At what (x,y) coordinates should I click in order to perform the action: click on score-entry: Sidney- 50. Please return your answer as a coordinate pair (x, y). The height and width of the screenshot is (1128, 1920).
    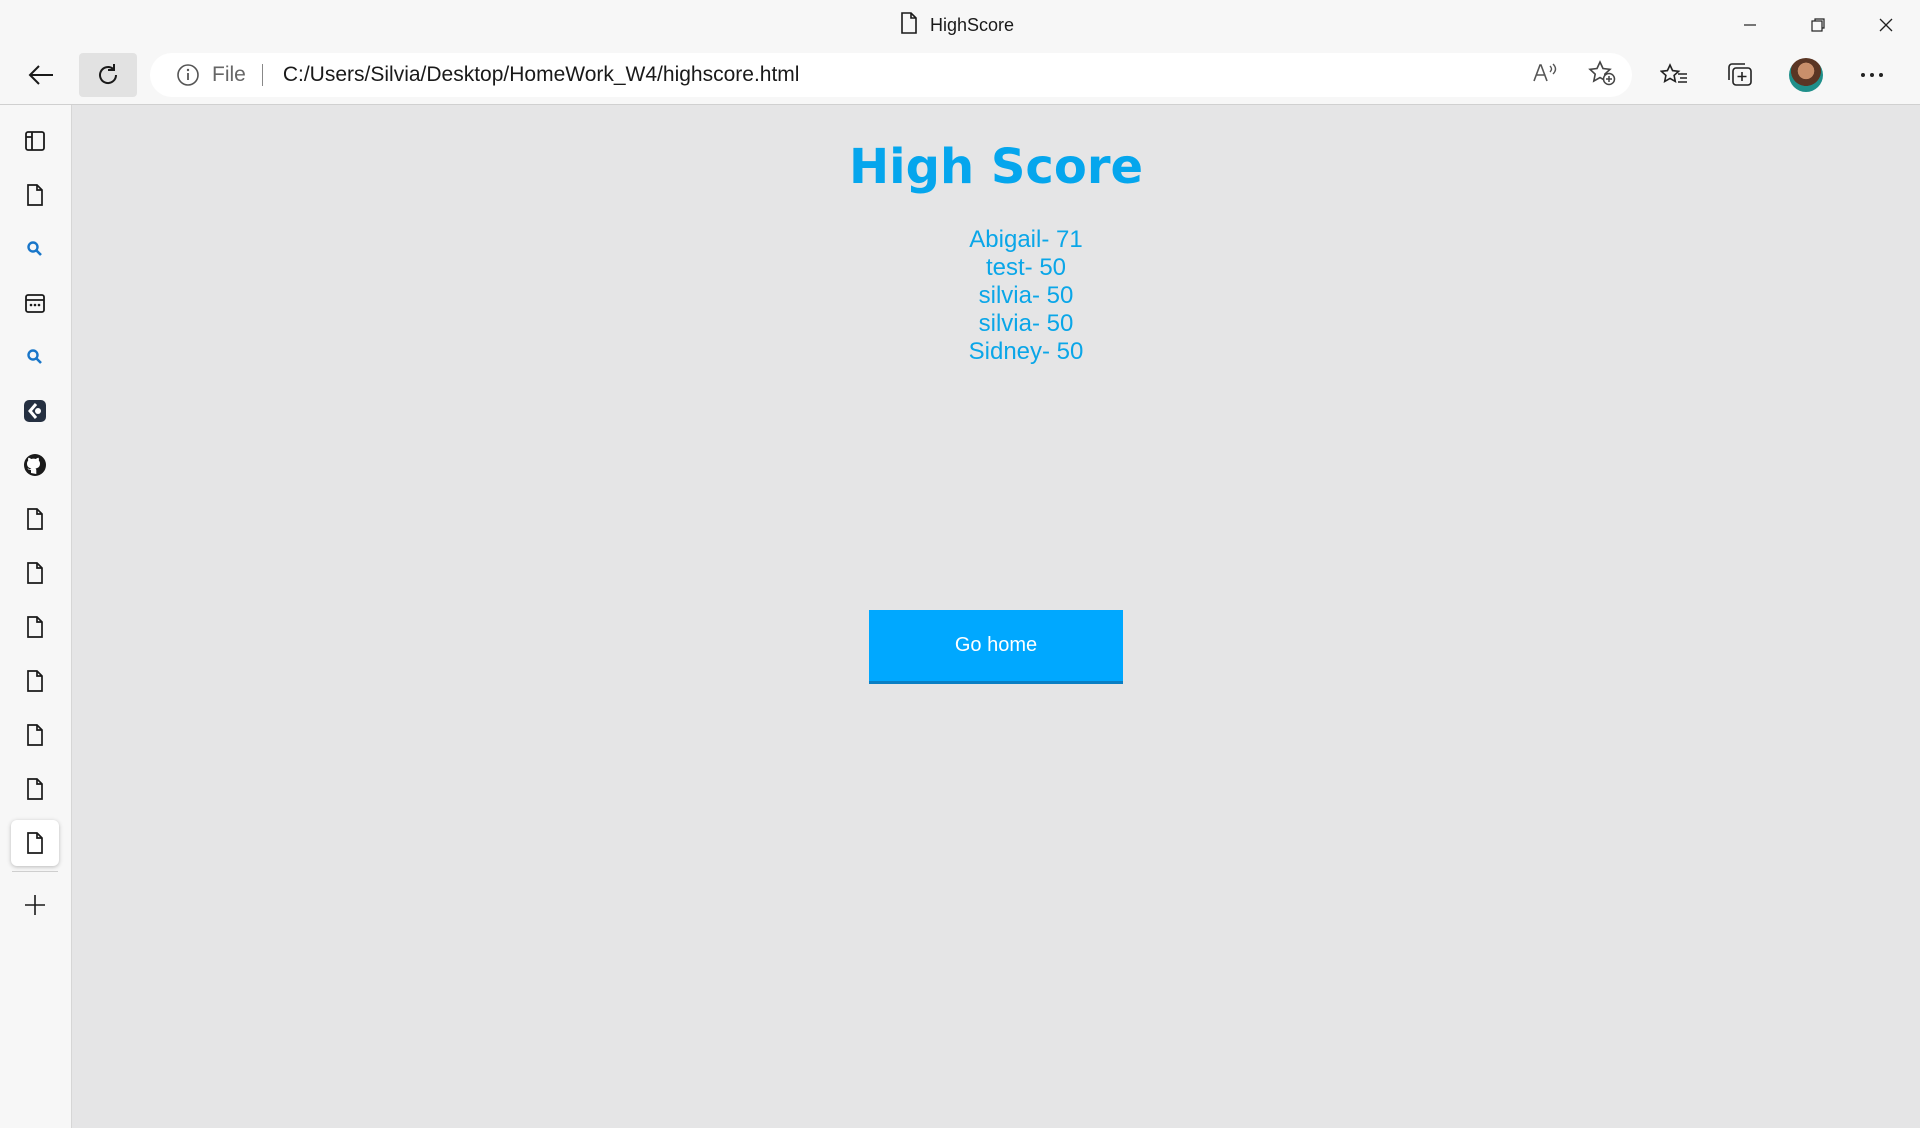
    Looking at the image, I should click on (1026, 351).